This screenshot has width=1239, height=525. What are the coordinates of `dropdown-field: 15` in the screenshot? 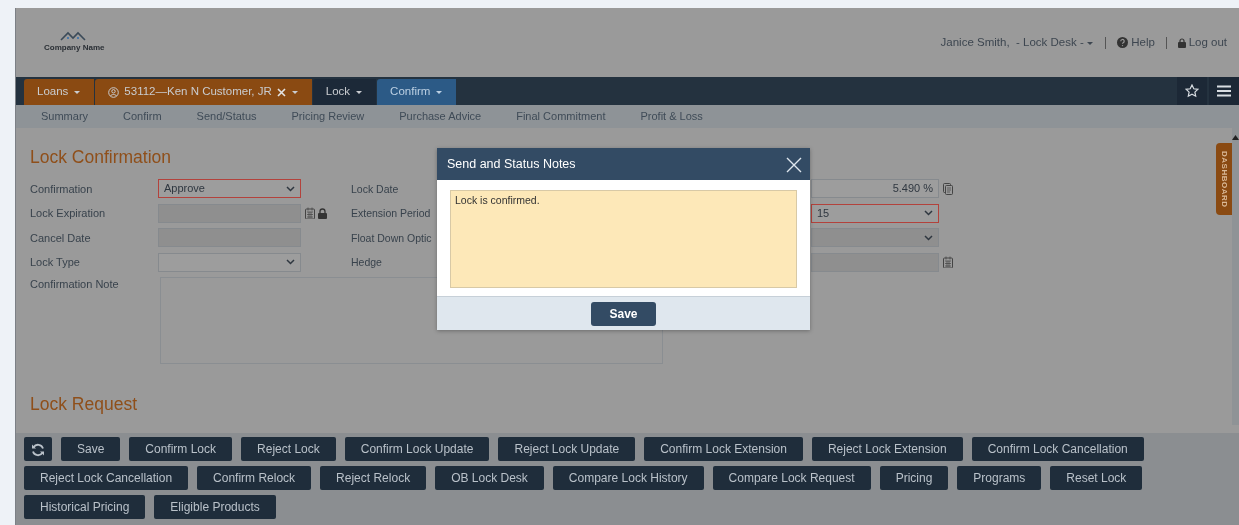 It's located at (875, 213).